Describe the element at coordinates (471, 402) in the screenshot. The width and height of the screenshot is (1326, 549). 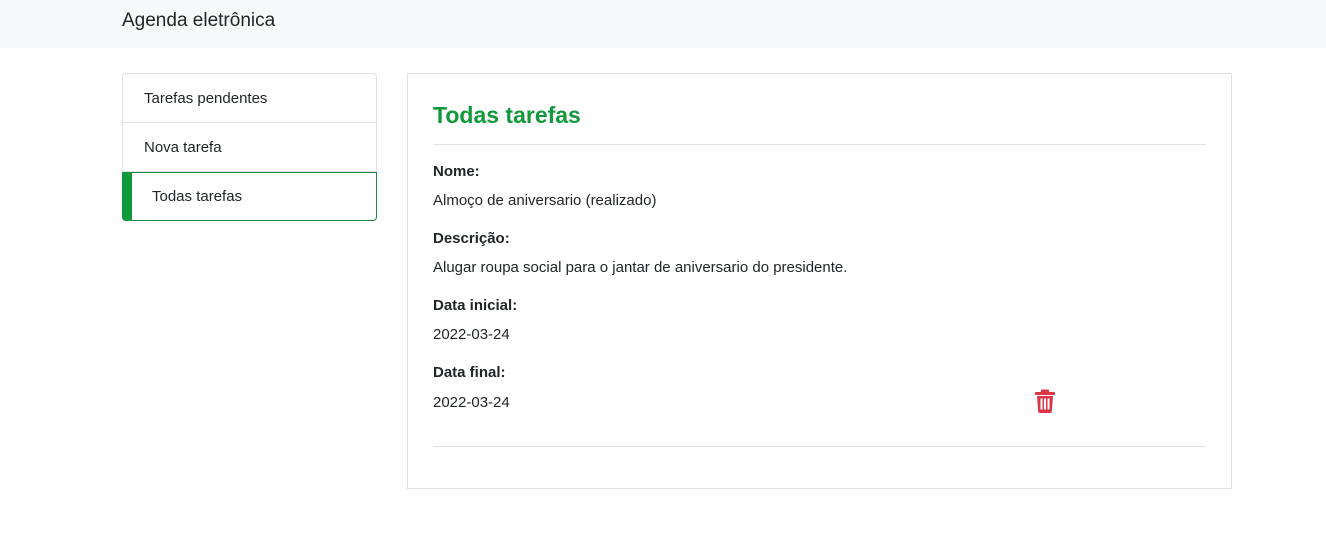
I see `end-date-value: 2022-03-24` at that location.